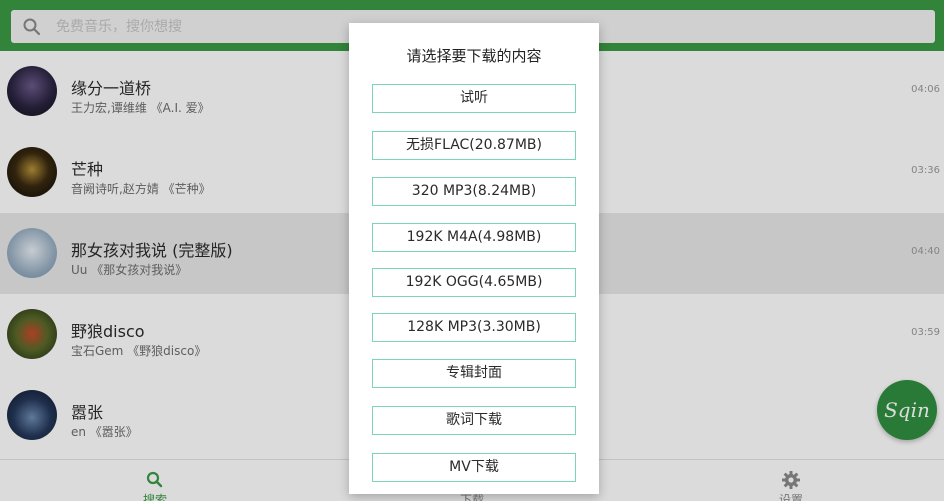 This screenshot has width=944, height=501. Describe the element at coordinates (474, 98) in the screenshot. I see `option-preview-button: 试听` at that location.